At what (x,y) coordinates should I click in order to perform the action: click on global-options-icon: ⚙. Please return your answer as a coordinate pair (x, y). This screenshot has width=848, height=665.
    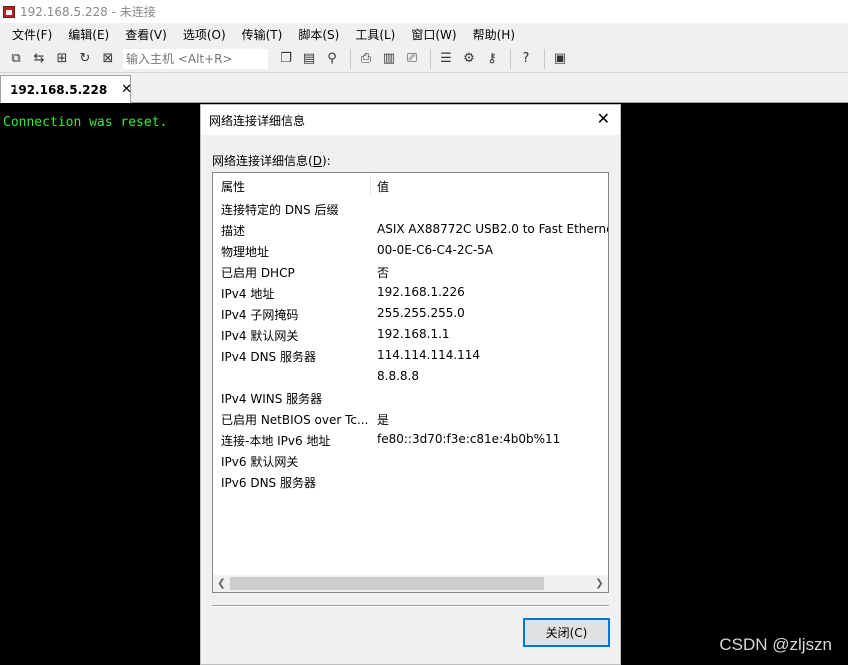
    Looking at the image, I should click on (469, 59).